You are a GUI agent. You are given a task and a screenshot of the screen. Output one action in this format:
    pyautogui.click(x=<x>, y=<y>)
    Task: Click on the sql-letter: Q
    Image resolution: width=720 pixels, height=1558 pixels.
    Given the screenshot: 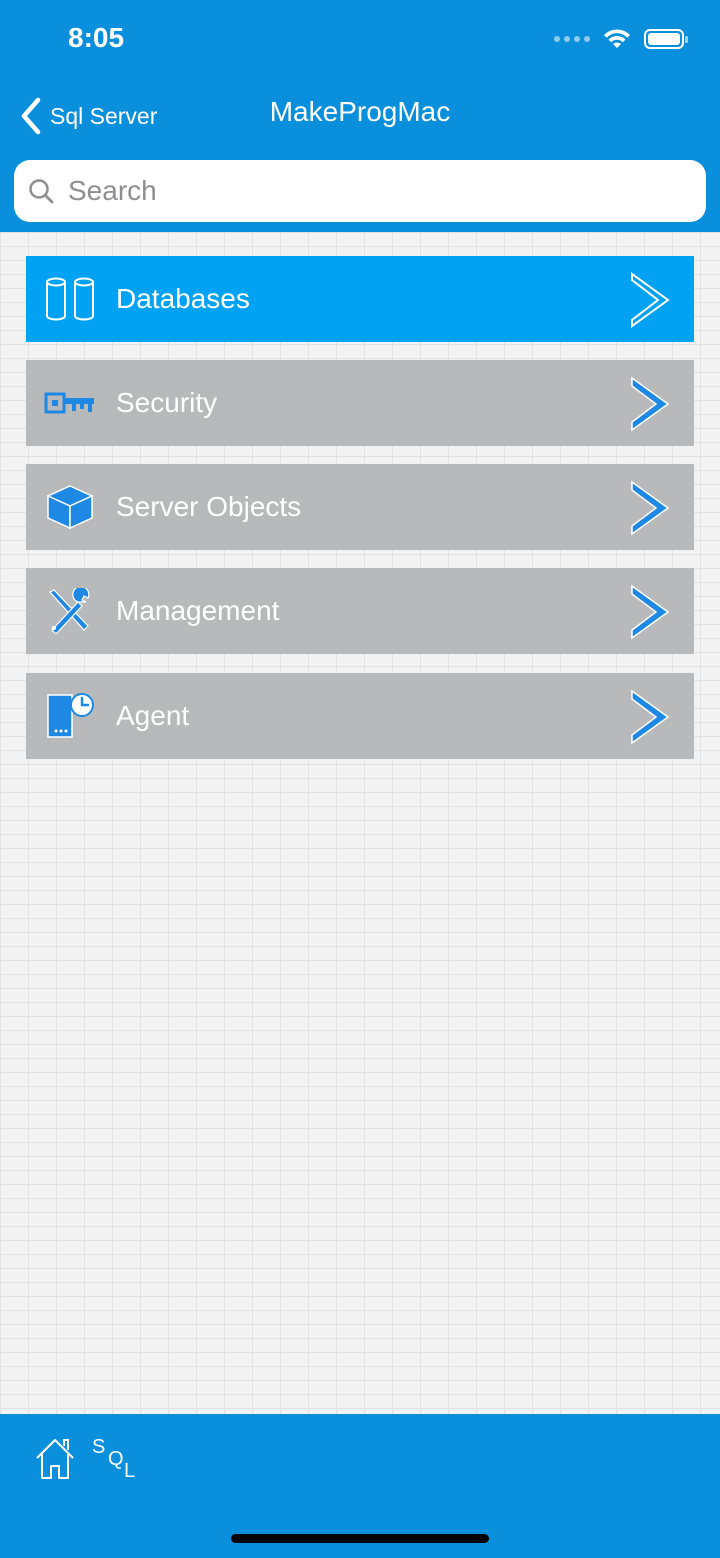 What is the action you would take?
    pyautogui.click(x=116, y=1459)
    